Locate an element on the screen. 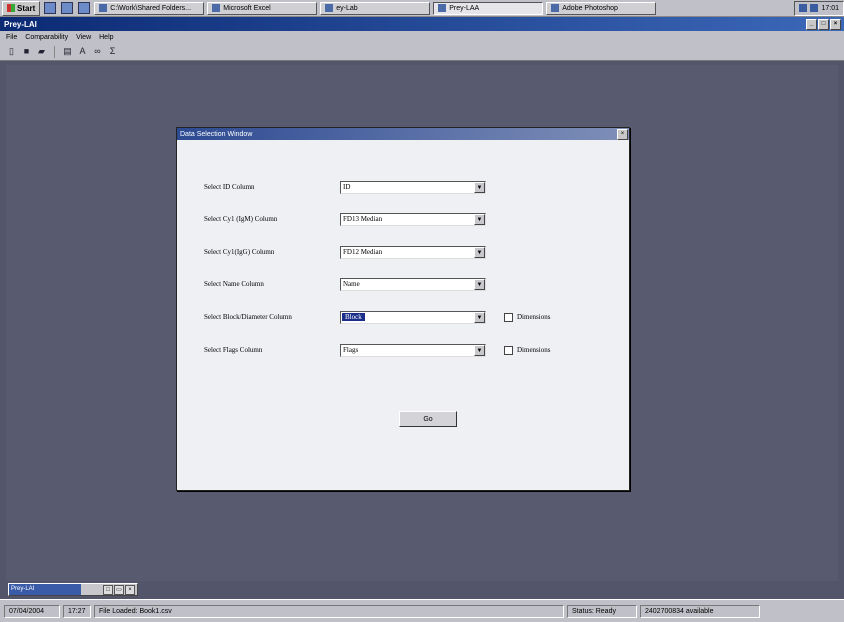 Image resolution: width=844 pixels, height=622 pixels. name-column-row: Select Name Column Name ▼ is located at coordinates (345, 284).